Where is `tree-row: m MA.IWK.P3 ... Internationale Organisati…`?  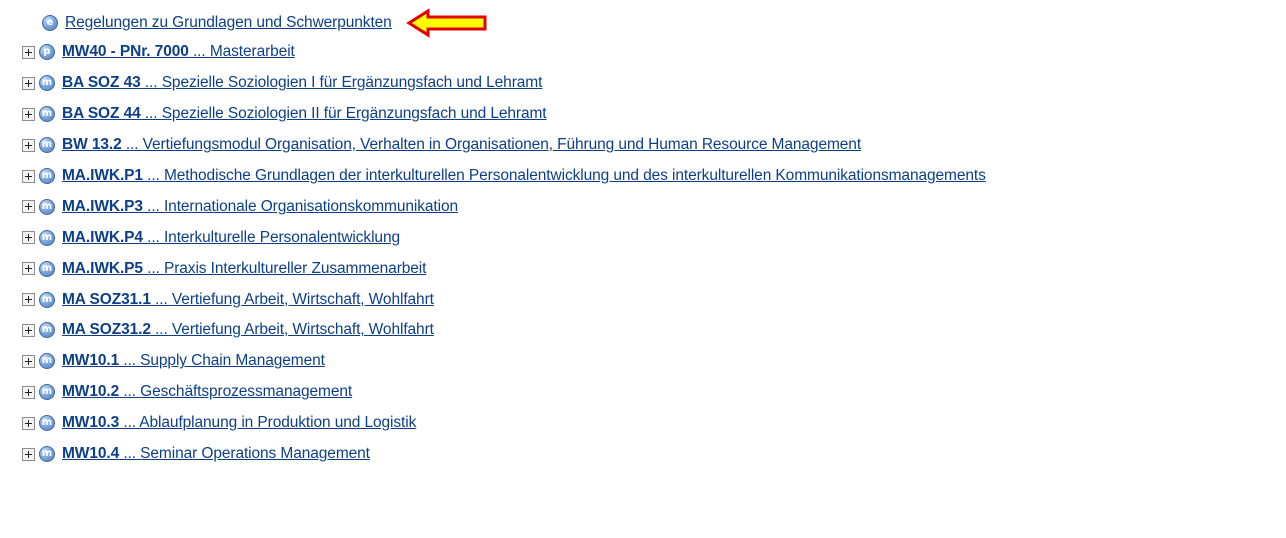
tree-row: m MA.IWK.P3 ... Internationale Organisati… is located at coordinates (652, 206).